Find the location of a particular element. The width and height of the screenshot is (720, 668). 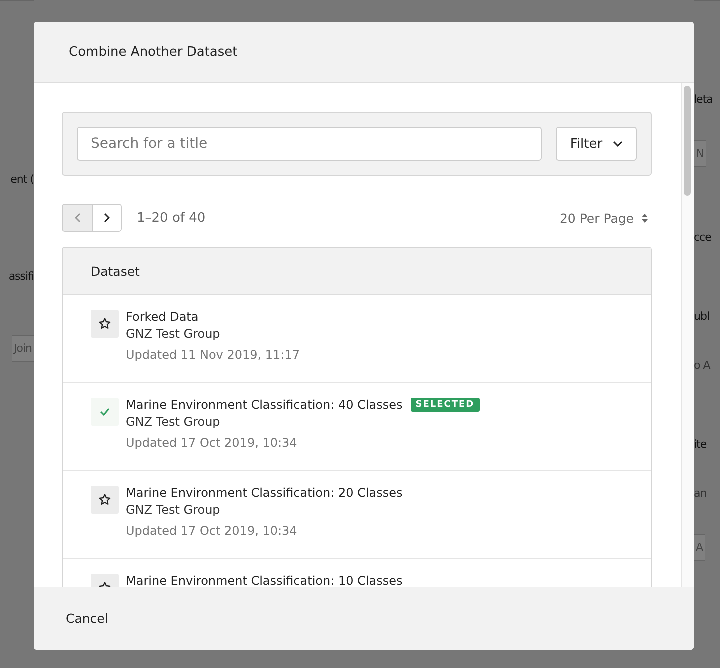

search-field: Search for a title is located at coordinates (309, 144).